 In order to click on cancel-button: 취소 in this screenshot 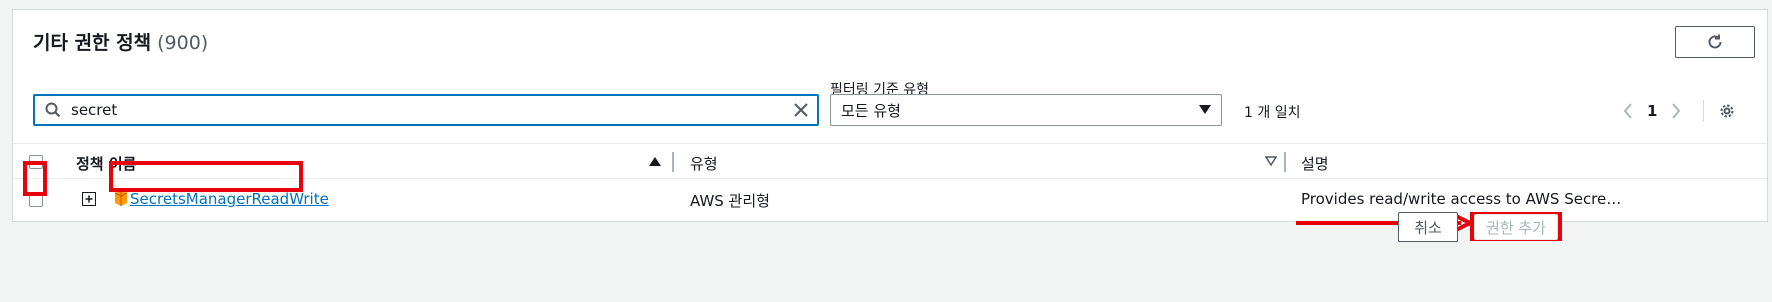, I will do `click(1428, 227)`.